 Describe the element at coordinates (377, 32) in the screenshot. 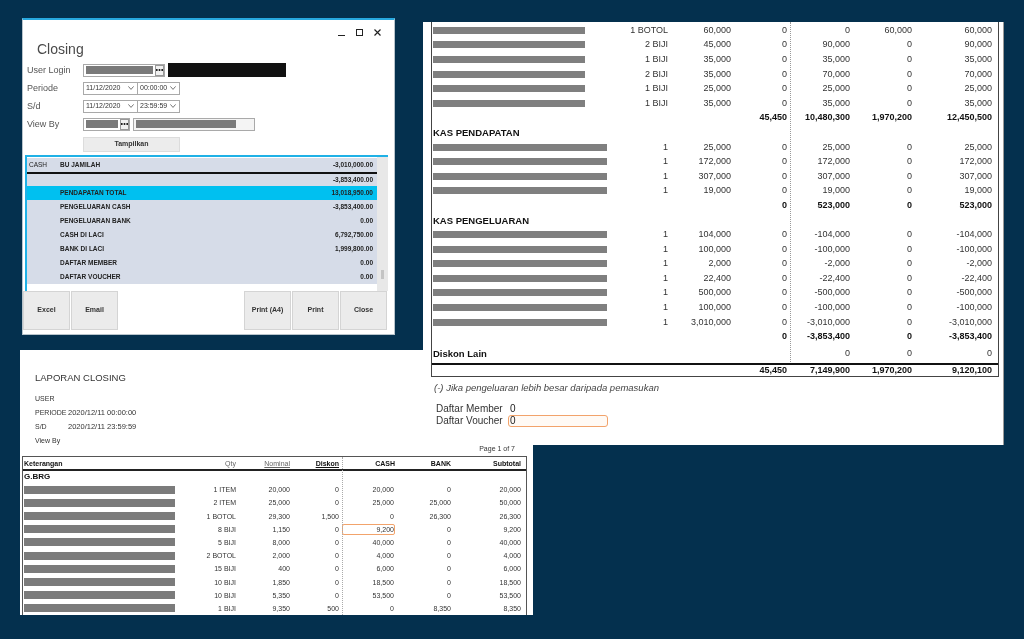

I see `close-icon` at that location.